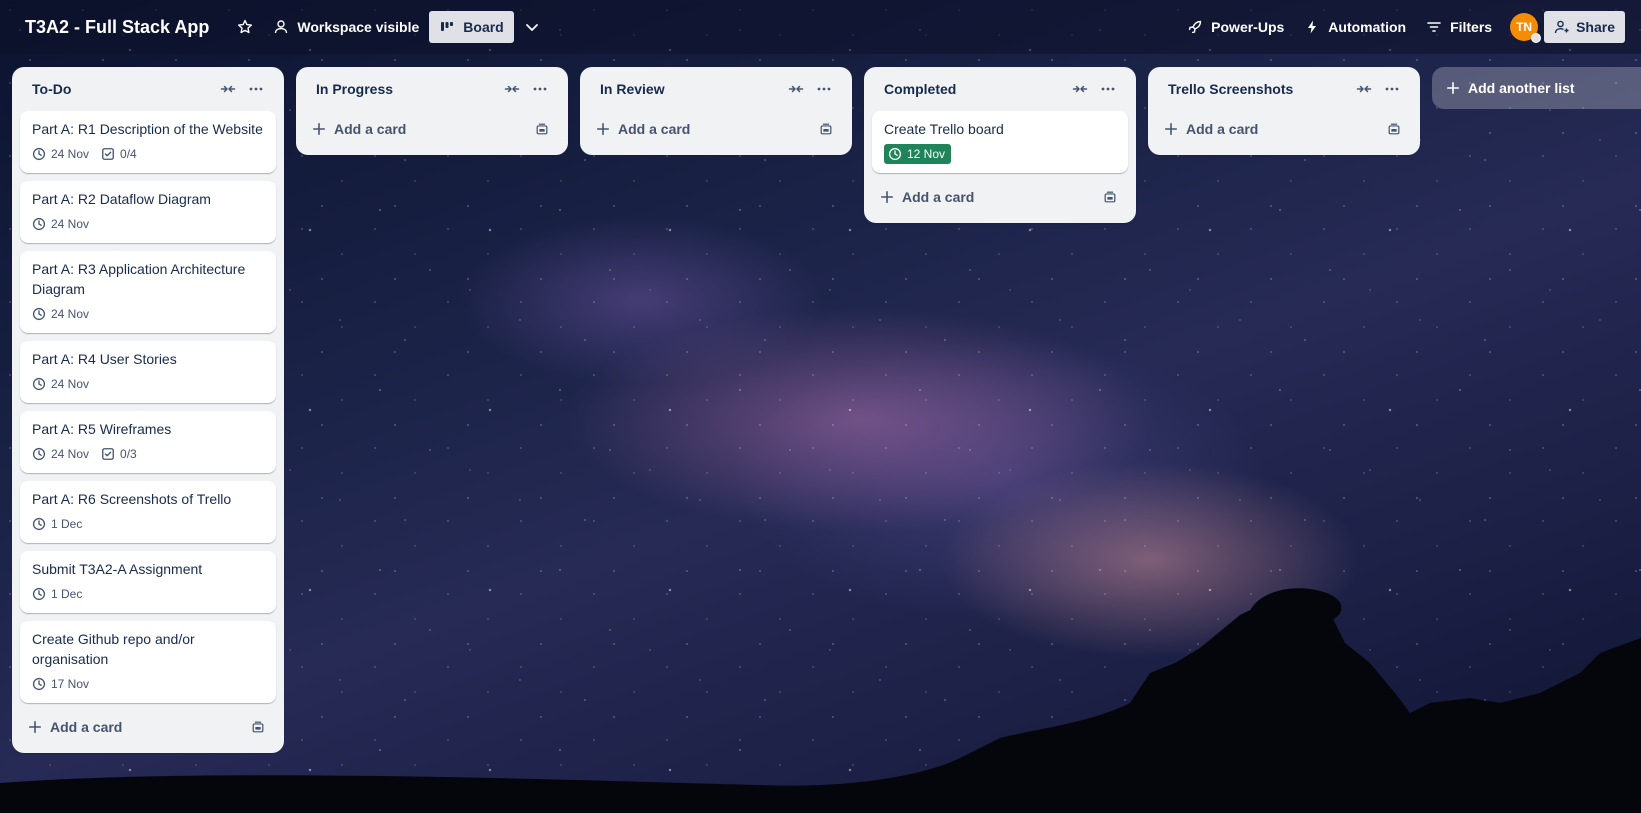 The width and height of the screenshot is (1641, 813). What do you see at coordinates (148, 524) in the screenshot?
I see `card-badges: 1 Dec` at bounding box center [148, 524].